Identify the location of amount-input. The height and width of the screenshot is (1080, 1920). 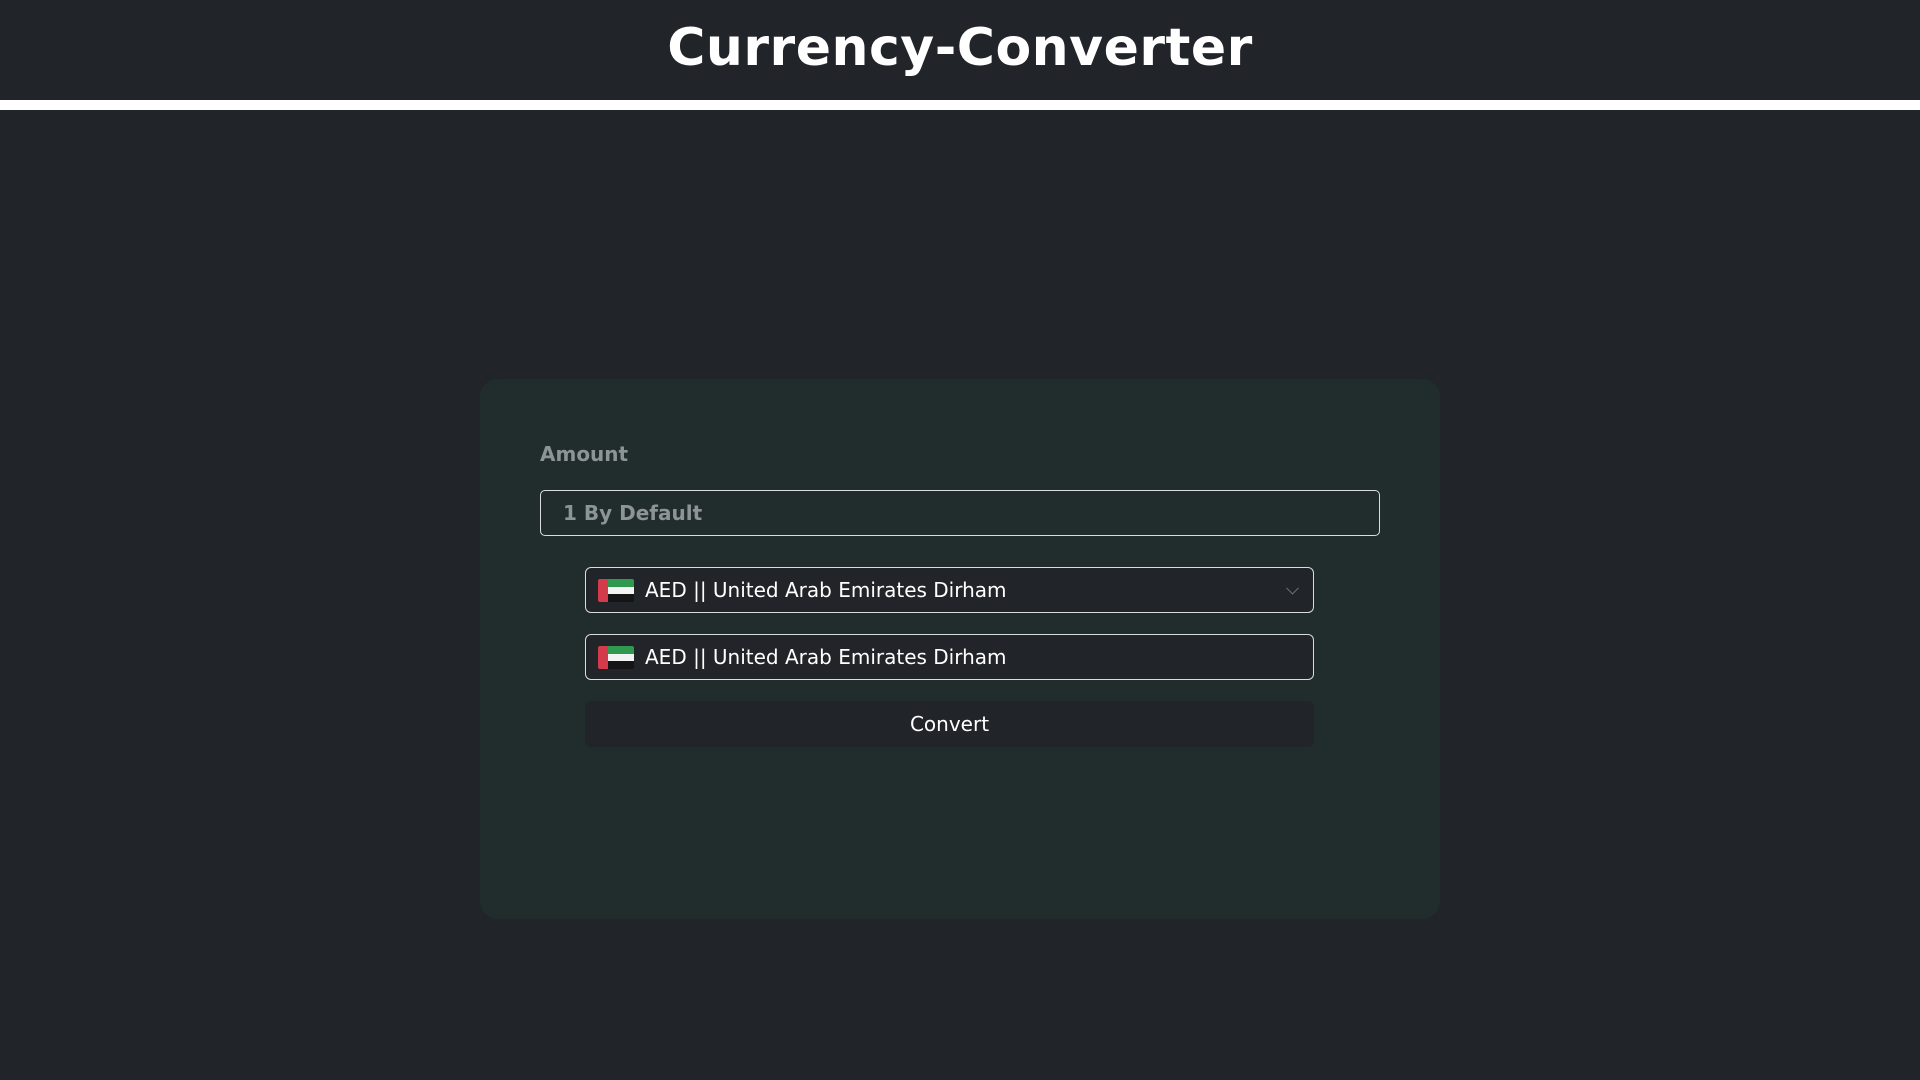
(960, 513).